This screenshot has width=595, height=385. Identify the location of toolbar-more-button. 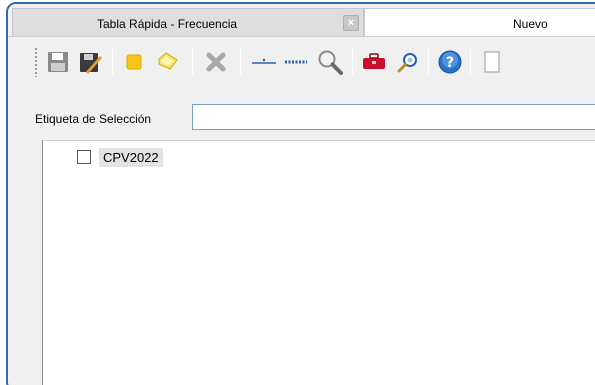
(492, 62).